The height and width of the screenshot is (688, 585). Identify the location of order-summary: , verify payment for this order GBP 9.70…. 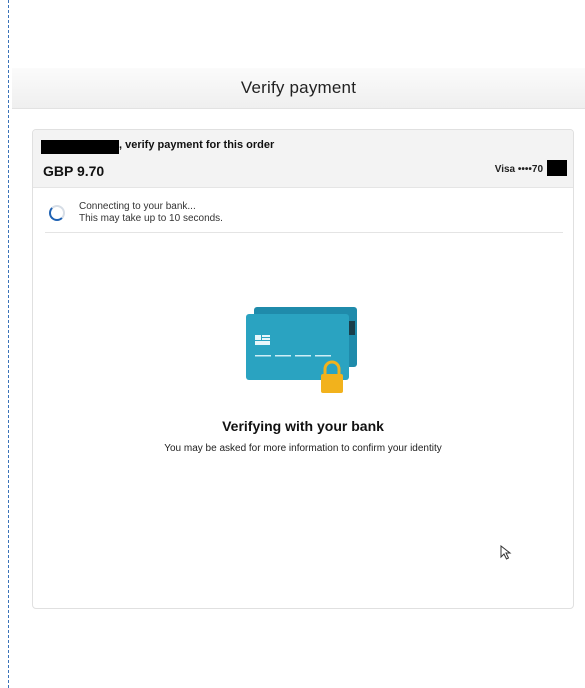
(303, 159).